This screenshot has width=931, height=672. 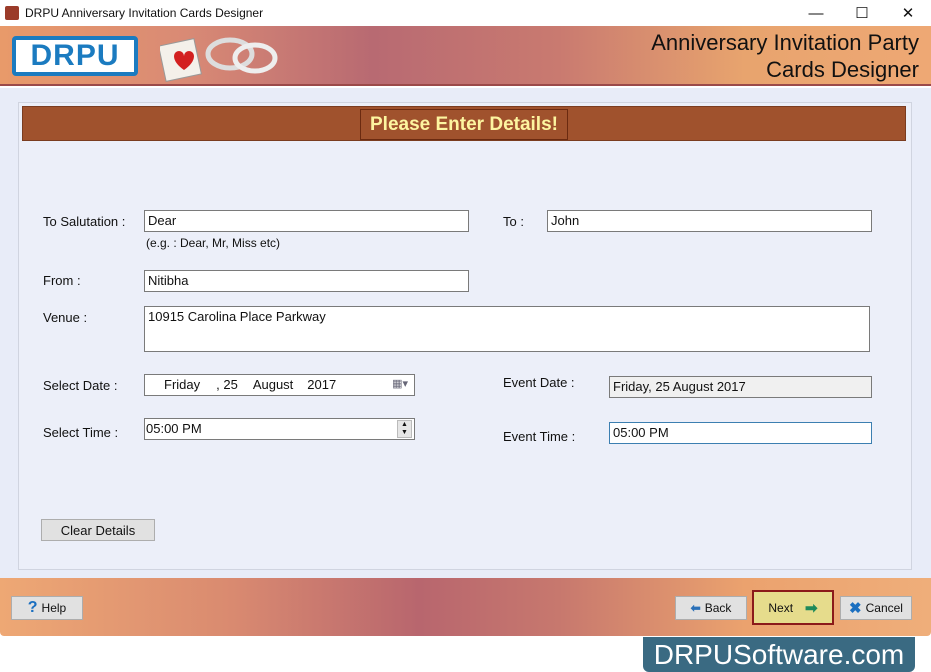 I want to click on event-date-label: Event Date :, so click(x=539, y=382).